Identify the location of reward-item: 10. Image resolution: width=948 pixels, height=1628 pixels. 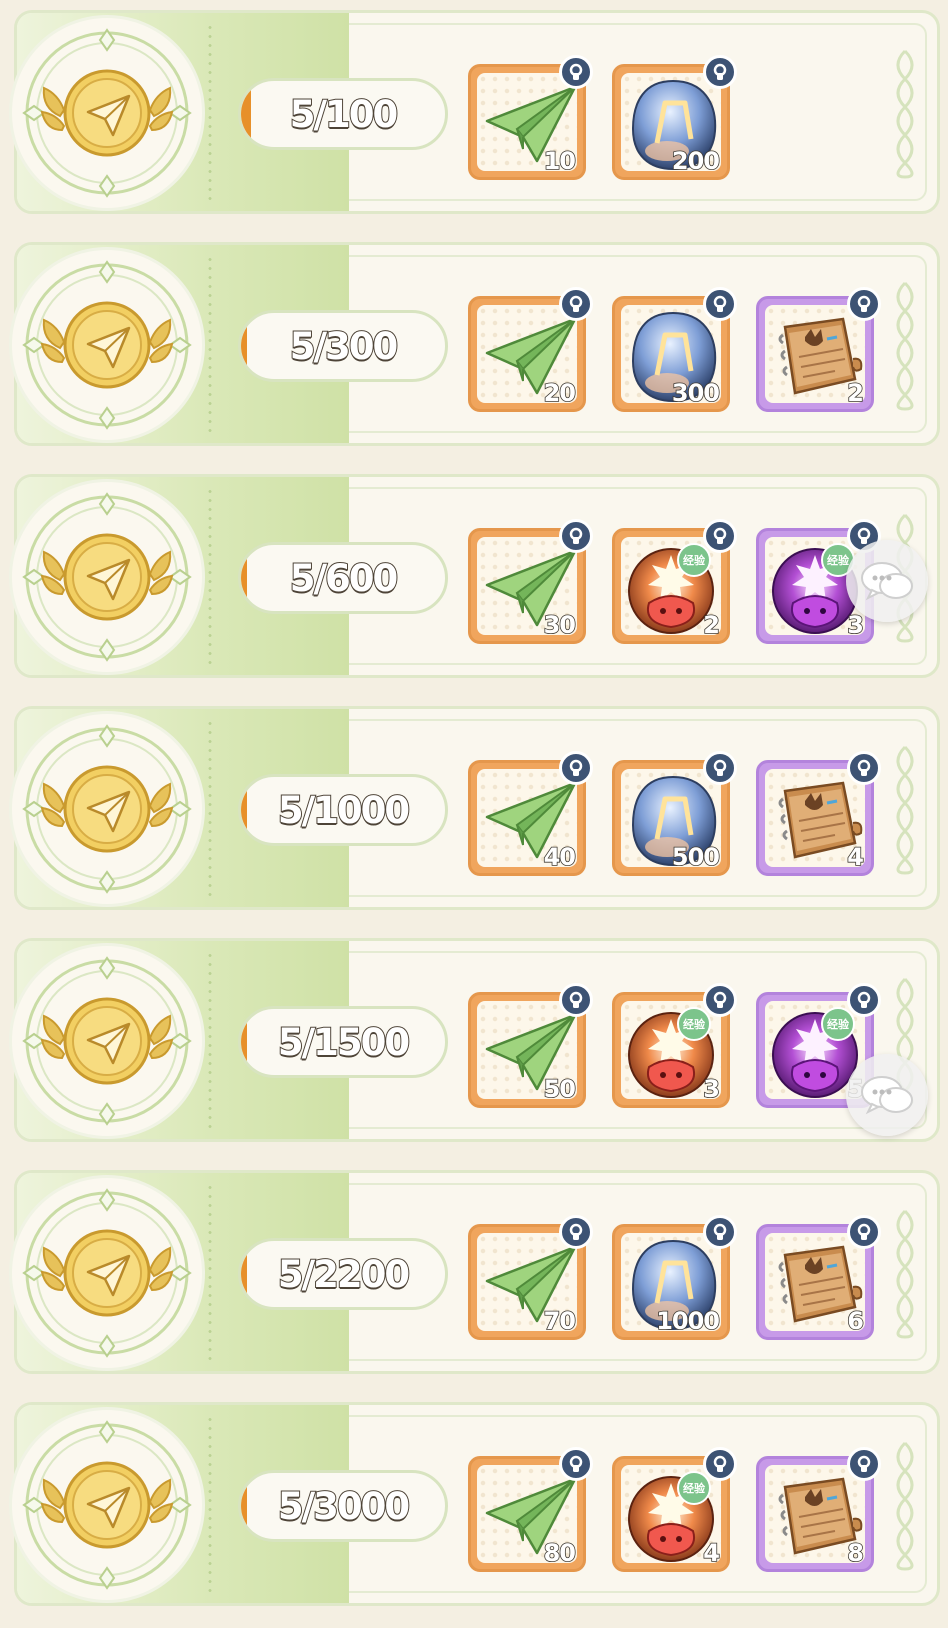
(530, 117).